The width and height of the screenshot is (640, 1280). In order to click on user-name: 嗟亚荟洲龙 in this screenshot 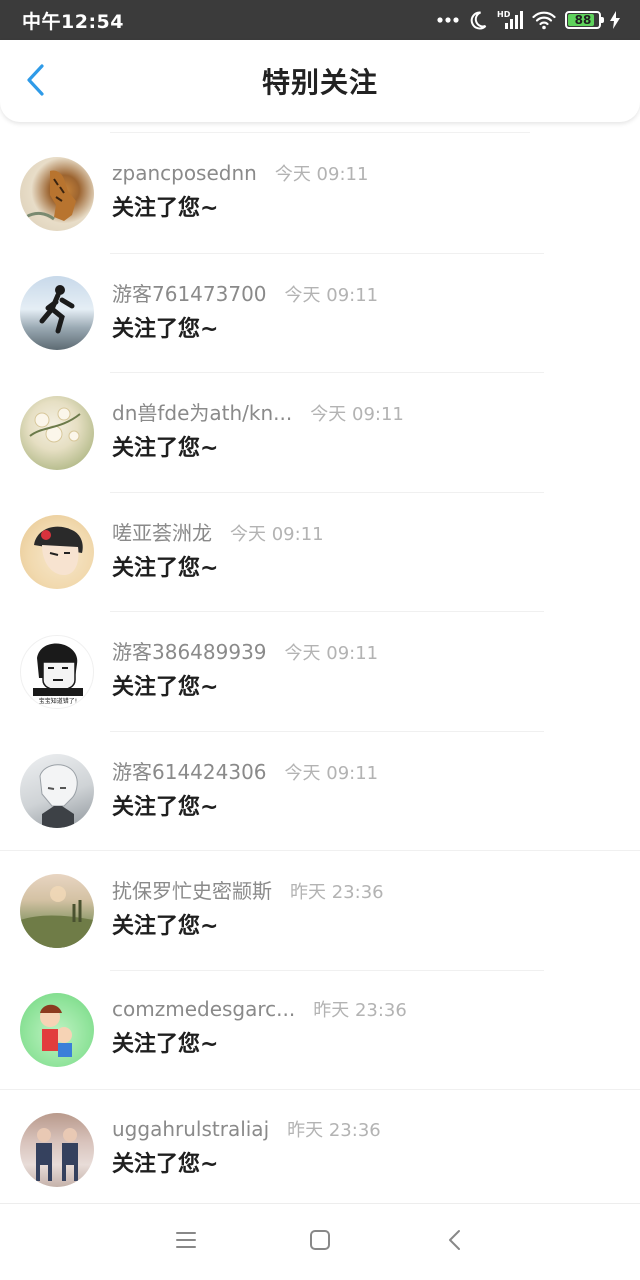, I will do `click(162, 531)`.